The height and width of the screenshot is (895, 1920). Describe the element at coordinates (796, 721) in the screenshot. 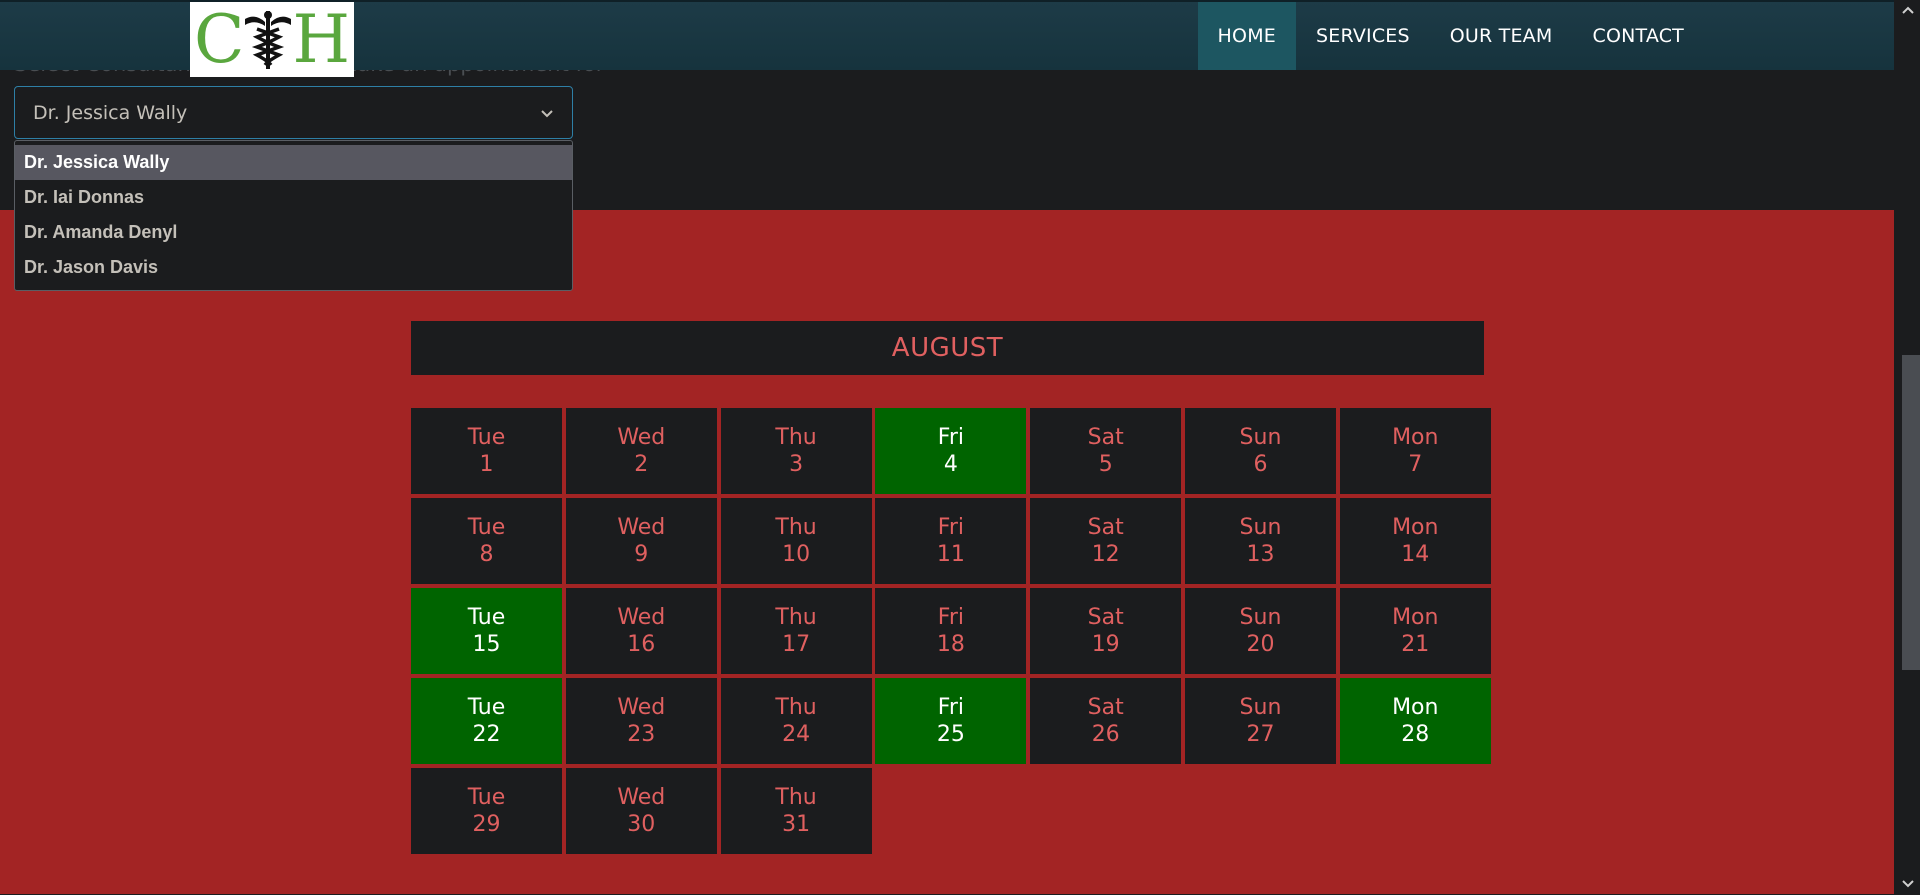

I see `calendar-day: Thu 24` at that location.